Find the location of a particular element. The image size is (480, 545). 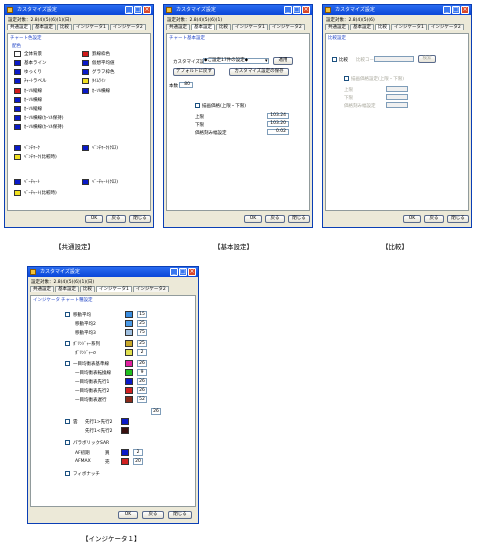

save-custom-button: カスタマイズ設定の保存 is located at coordinates (259, 72).